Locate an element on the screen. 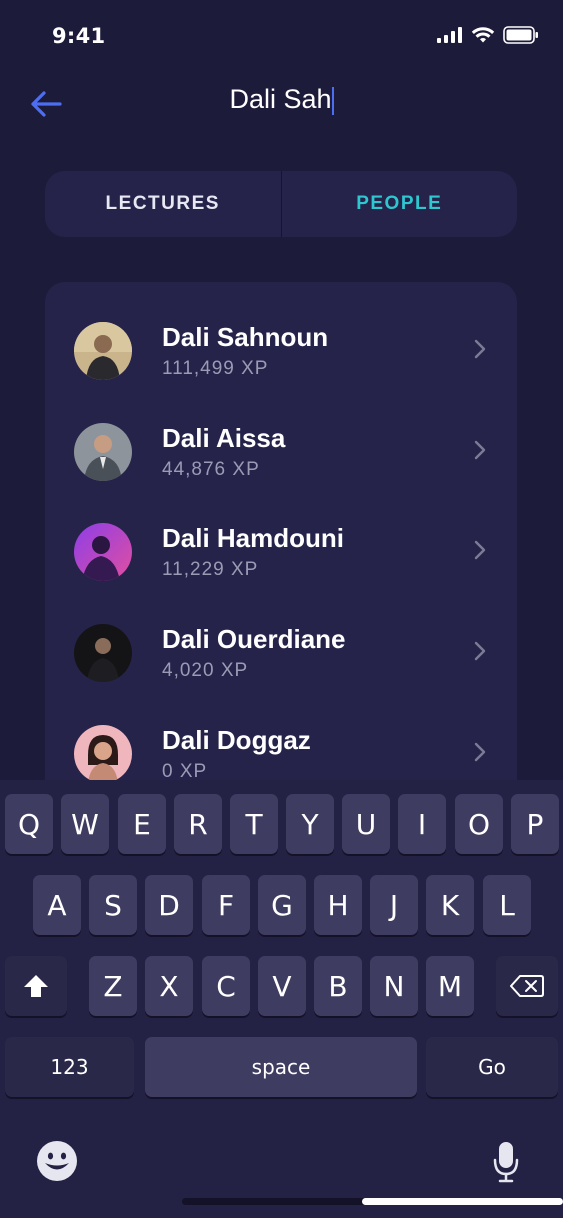  status-bar: 9:41 is located at coordinates (281, 35).